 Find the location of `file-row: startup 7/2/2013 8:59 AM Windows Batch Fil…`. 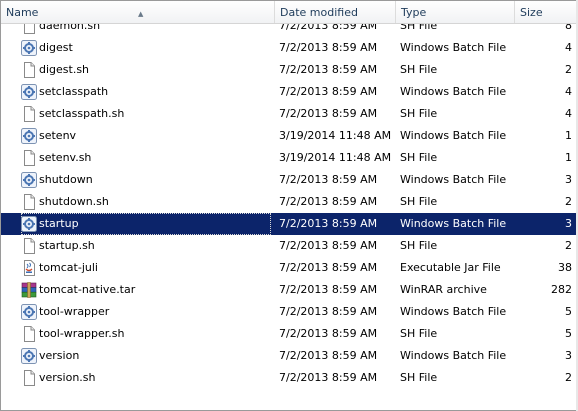

file-row: startup 7/2/2013 8:59 AM Windows Batch Fil… is located at coordinates (289, 224).